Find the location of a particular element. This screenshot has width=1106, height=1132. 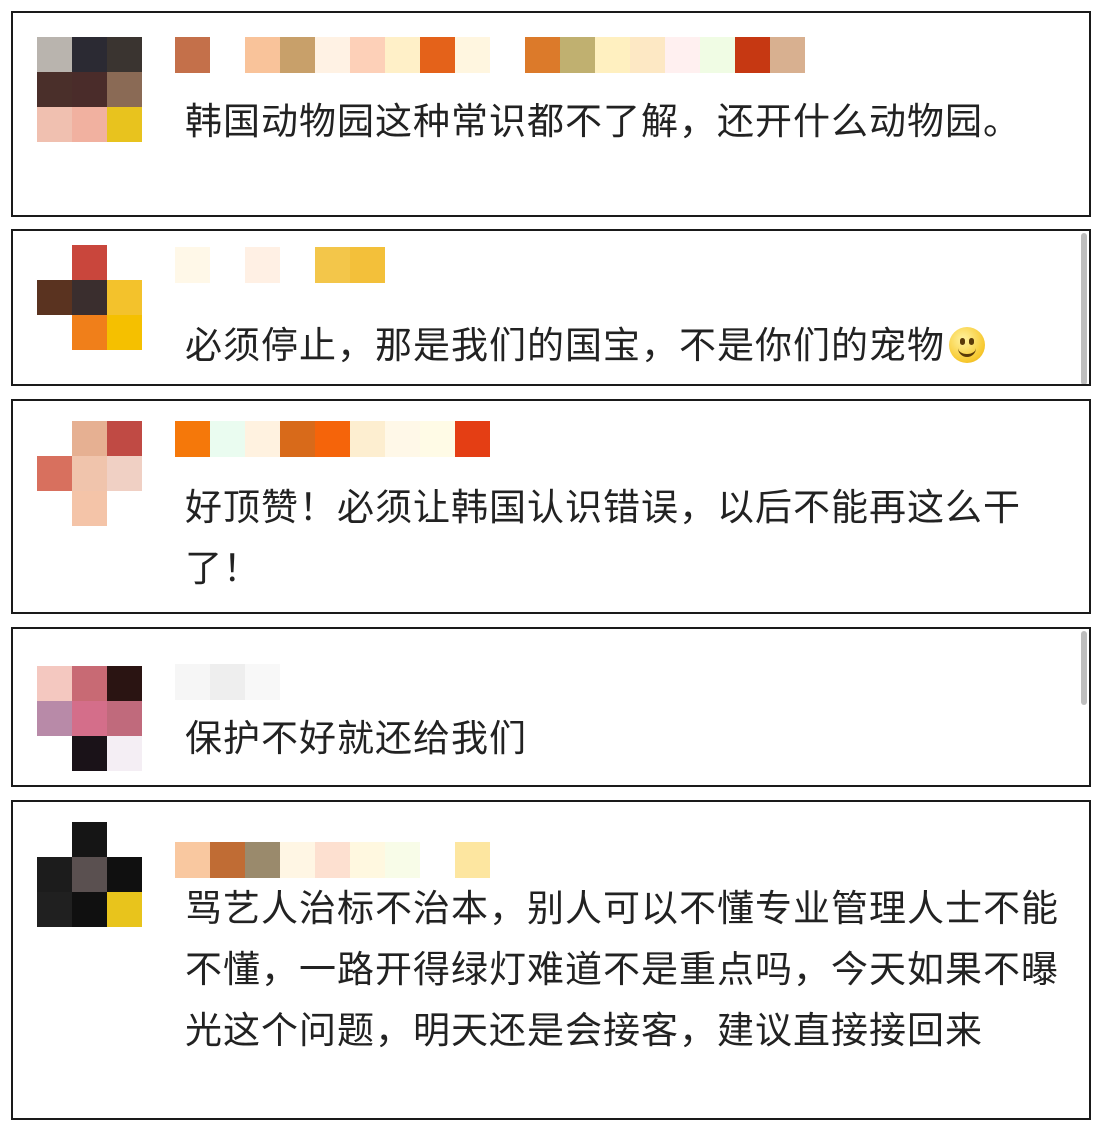

comment-text: 韩国动物园这种常识都不了解，还开什么动物园。 is located at coordinates (603, 121).